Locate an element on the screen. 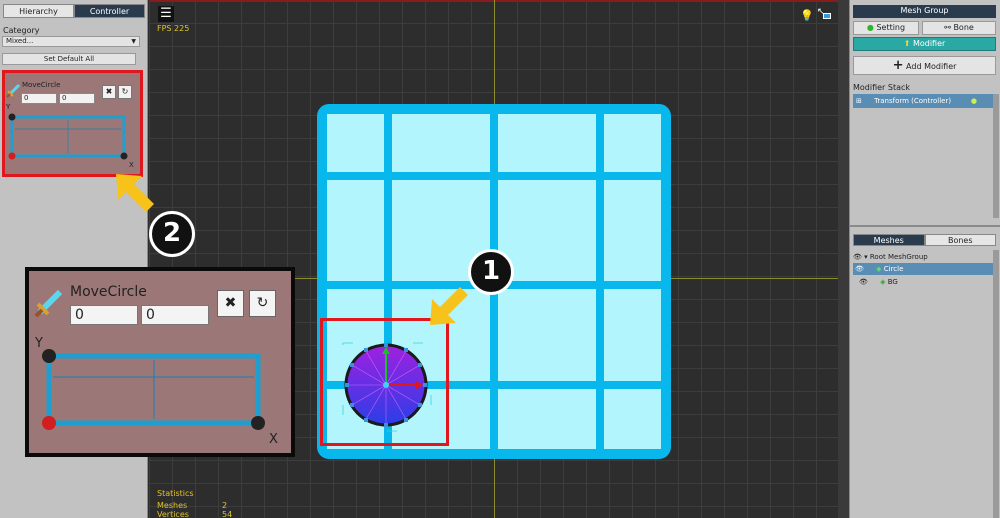 This screenshot has width=1000, height=518. modifier-stack-item: ⊞ Transform (Controller) ● is located at coordinates (923, 101).